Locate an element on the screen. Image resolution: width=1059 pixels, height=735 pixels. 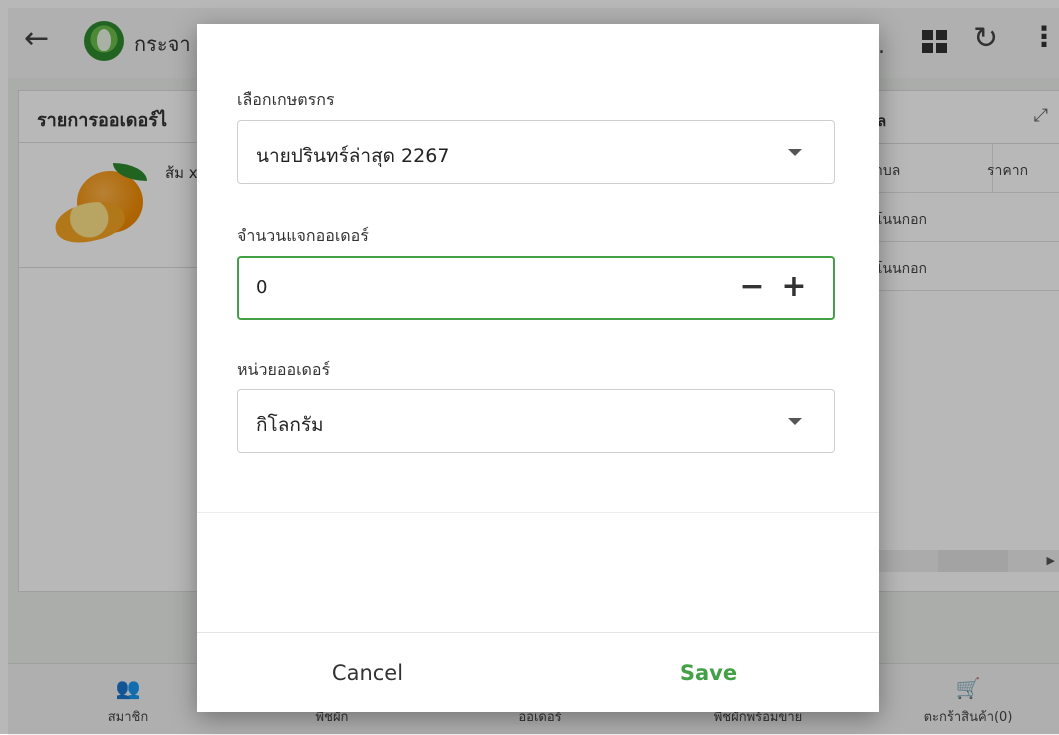
save-button: Save is located at coordinates (708, 673).